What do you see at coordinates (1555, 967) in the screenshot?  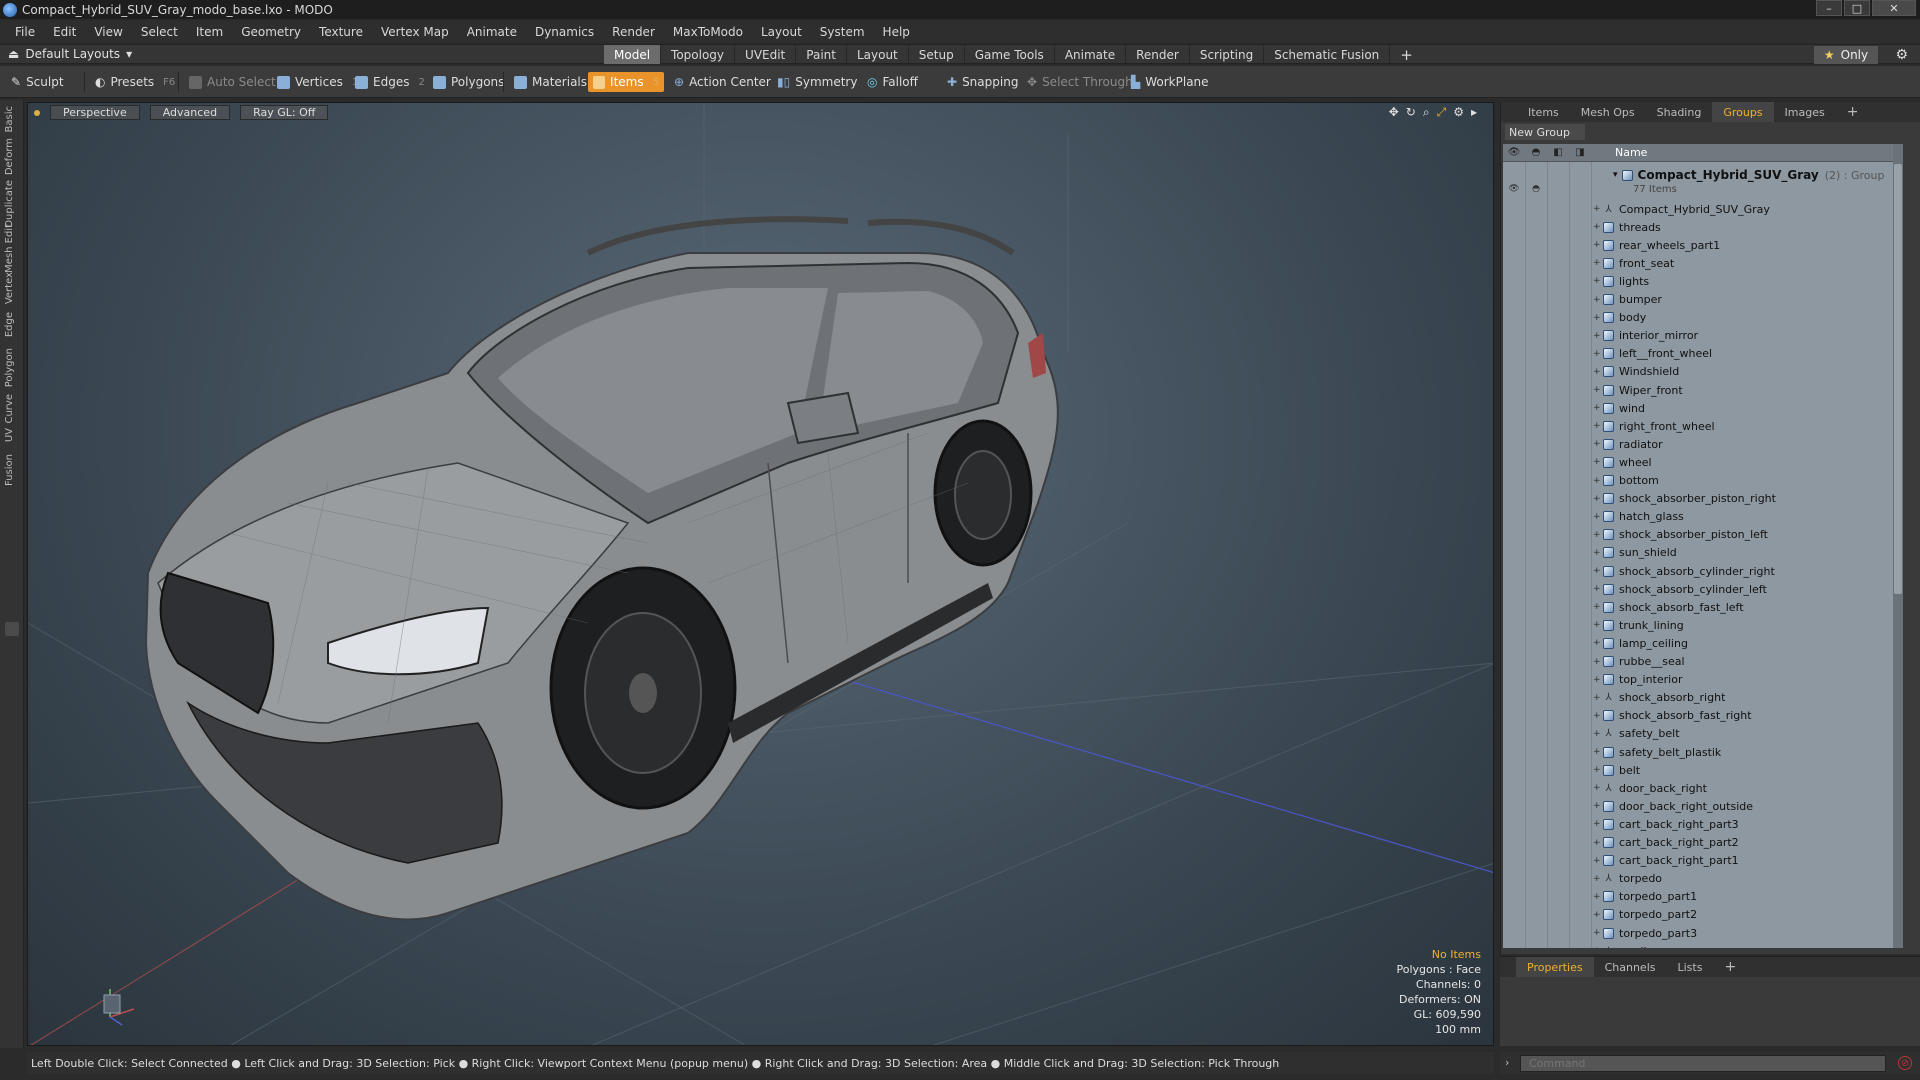 I see `properties-tab-properties: Properties` at bounding box center [1555, 967].